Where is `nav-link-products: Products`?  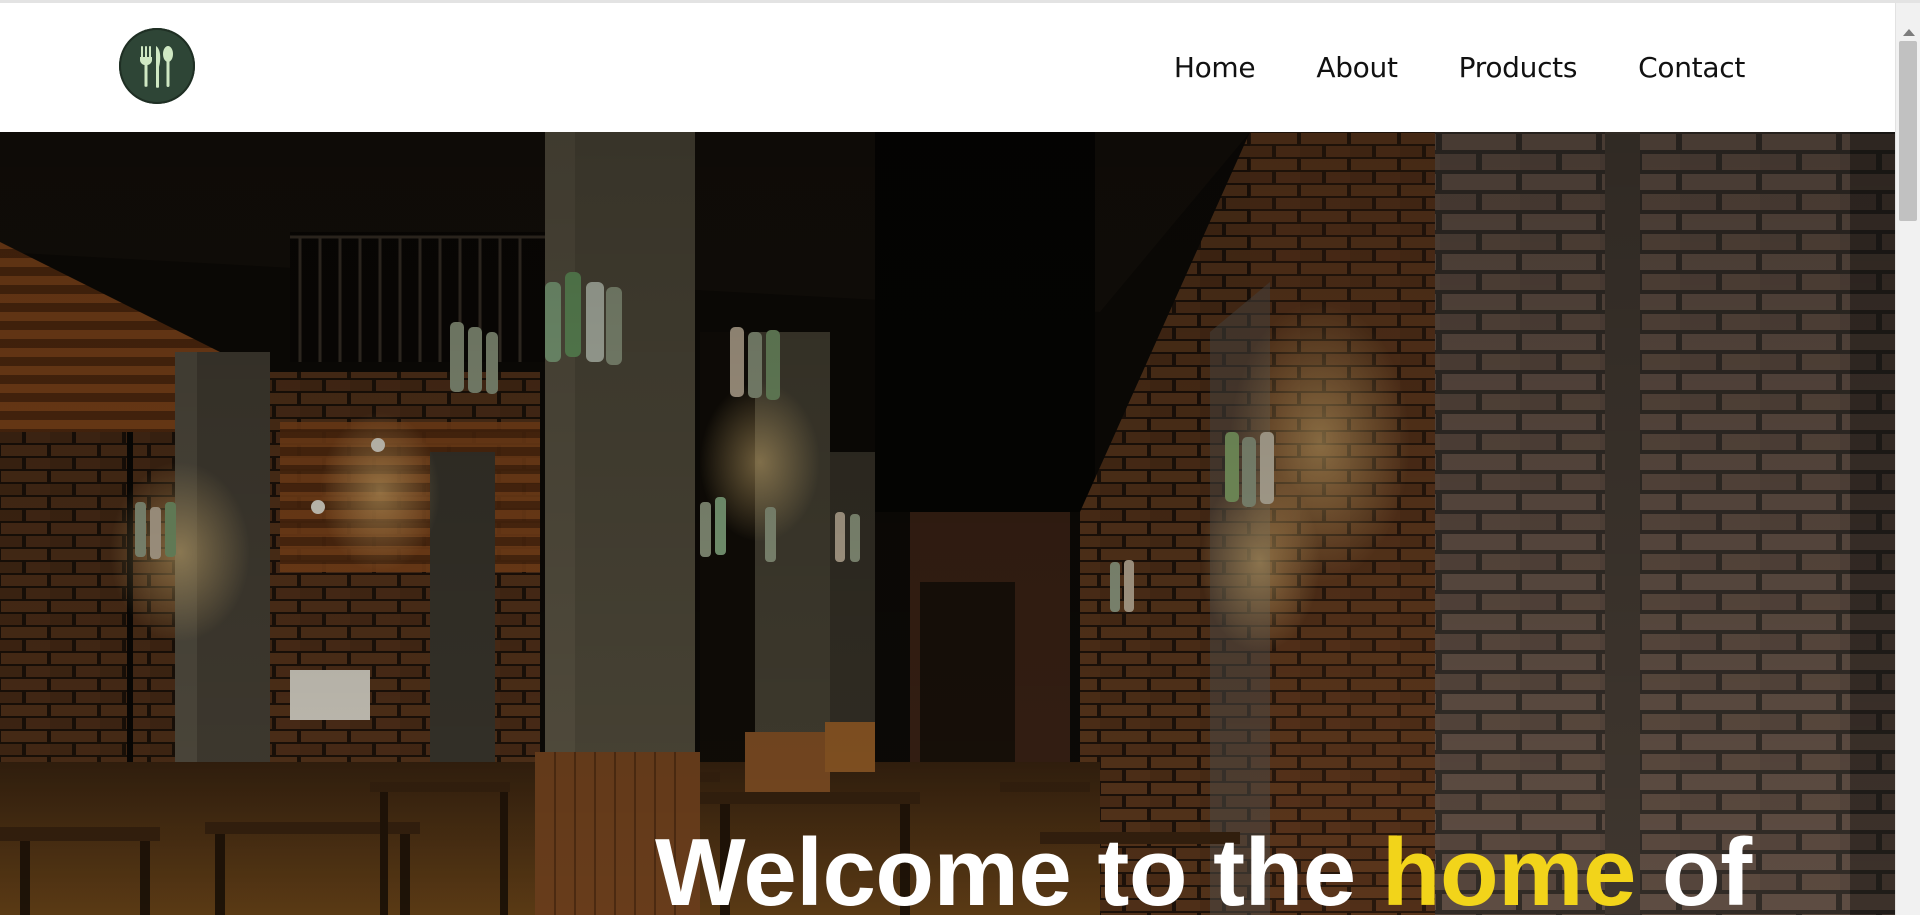
nav-link-products: Products is located at coordinates (1518, 67).